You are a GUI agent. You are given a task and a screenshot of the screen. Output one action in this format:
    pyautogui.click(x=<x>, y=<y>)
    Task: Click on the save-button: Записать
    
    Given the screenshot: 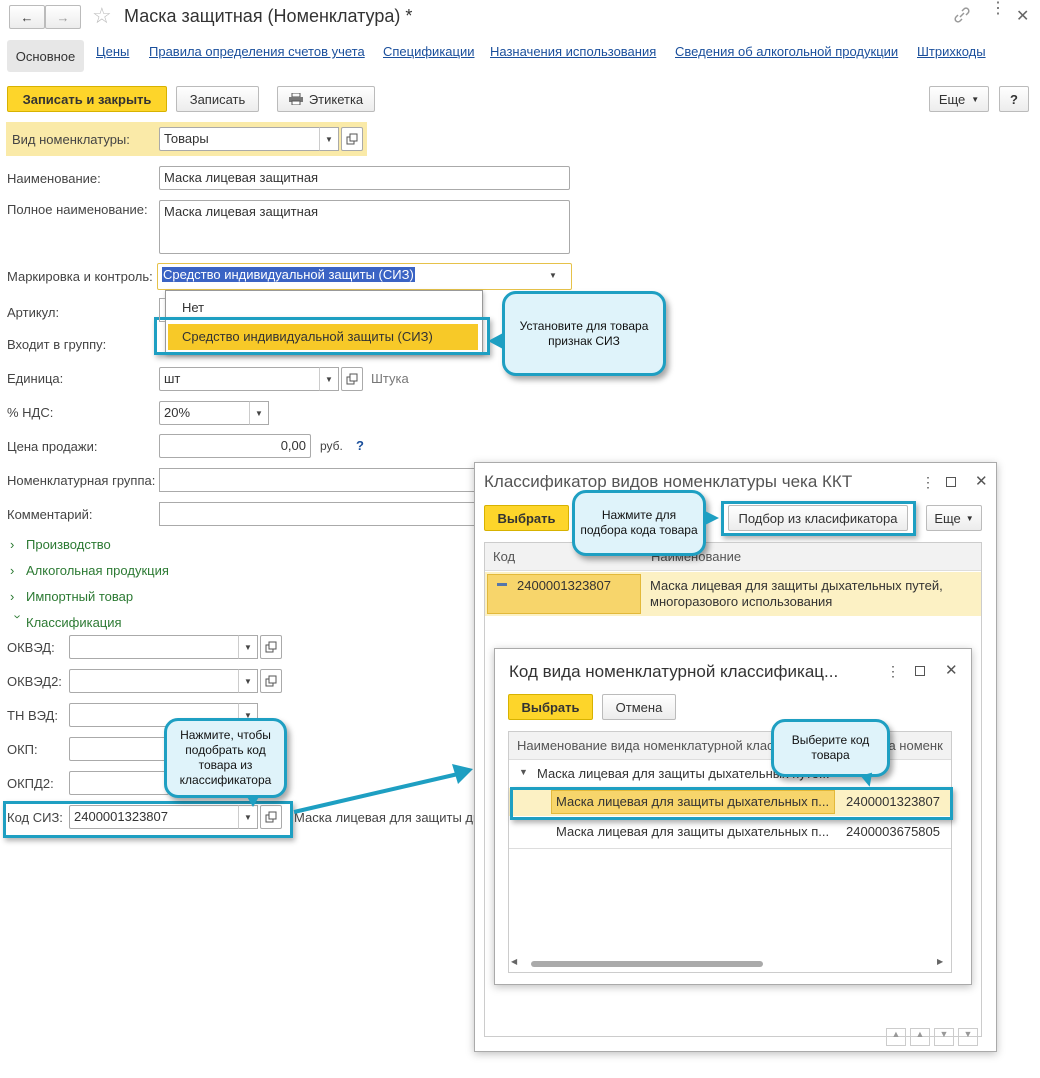 What is the action you would take?
    pyautogui.click(x=217, y=99)
    